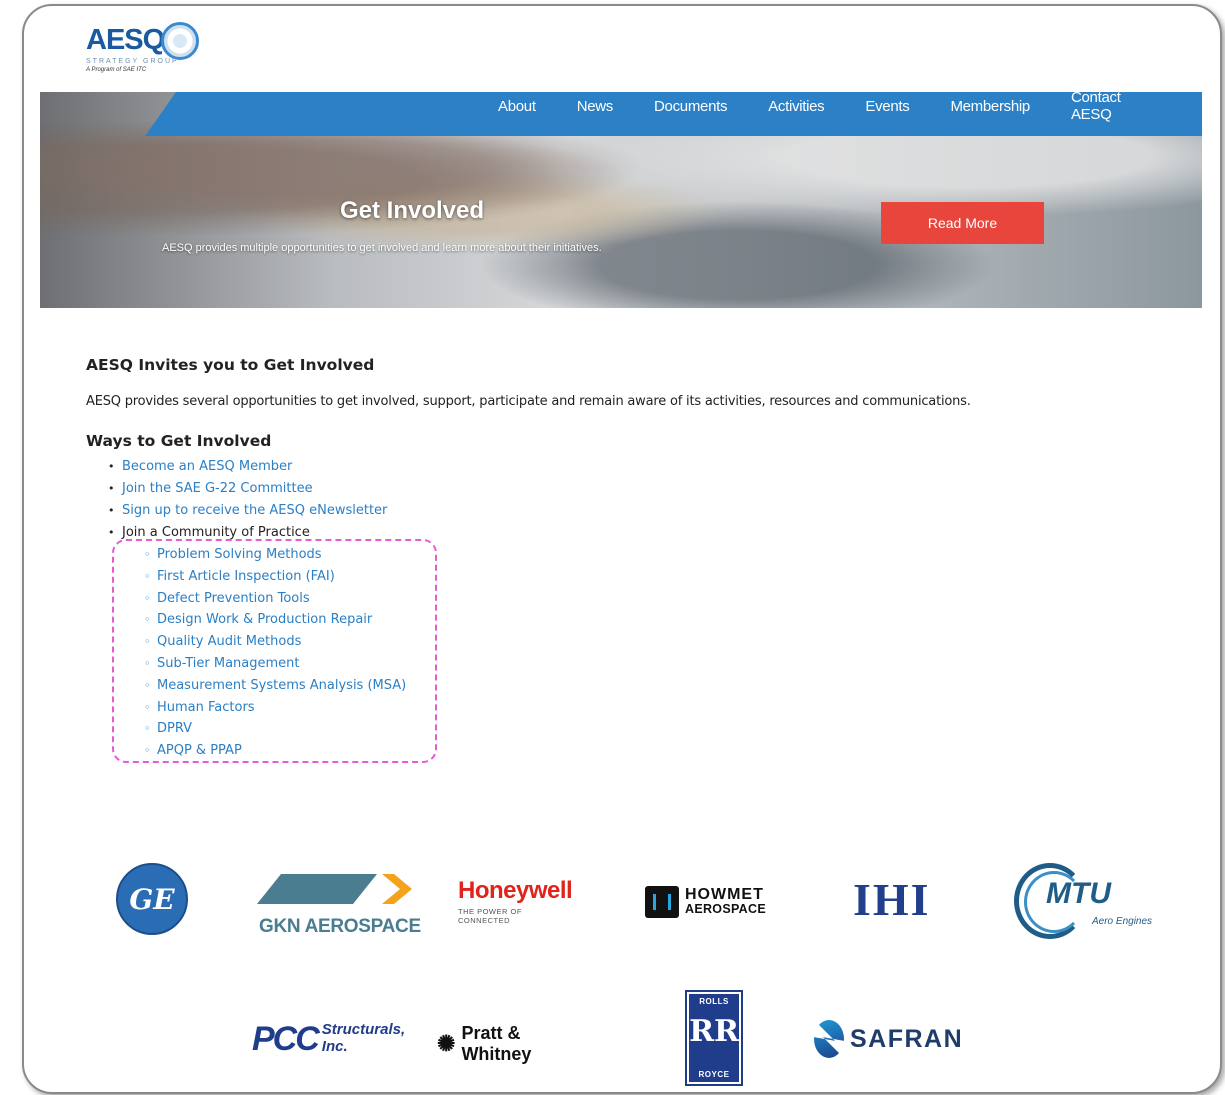 The height and width of the screenshot is (1095, 1225). Describe the element at coordinates (515, 890) in the screenshot. I see `honeywell-name: Honeywell` at that location.